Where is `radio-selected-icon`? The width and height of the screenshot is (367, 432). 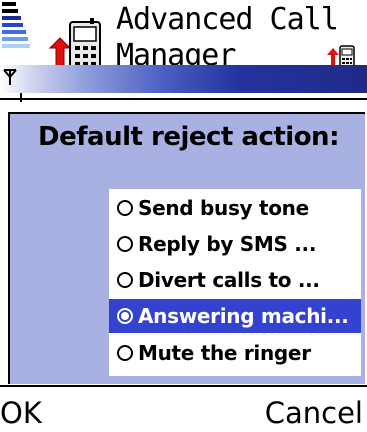 radio-selected-icon is located at coordinates (125, 316).